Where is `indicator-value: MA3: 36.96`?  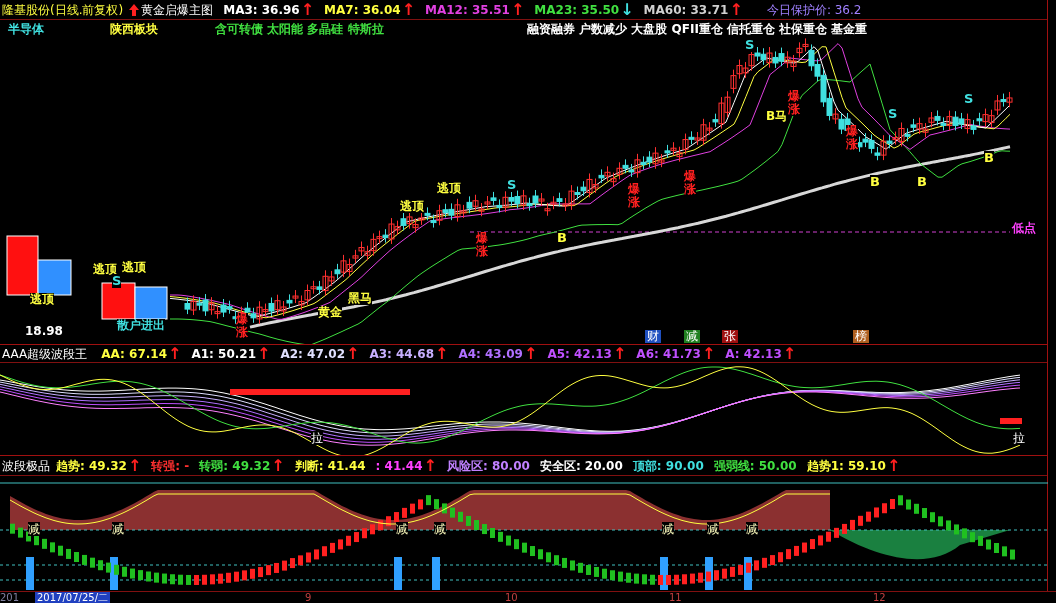 indicator-value: MA3: 36.96 is located at coordinates (261, 10).